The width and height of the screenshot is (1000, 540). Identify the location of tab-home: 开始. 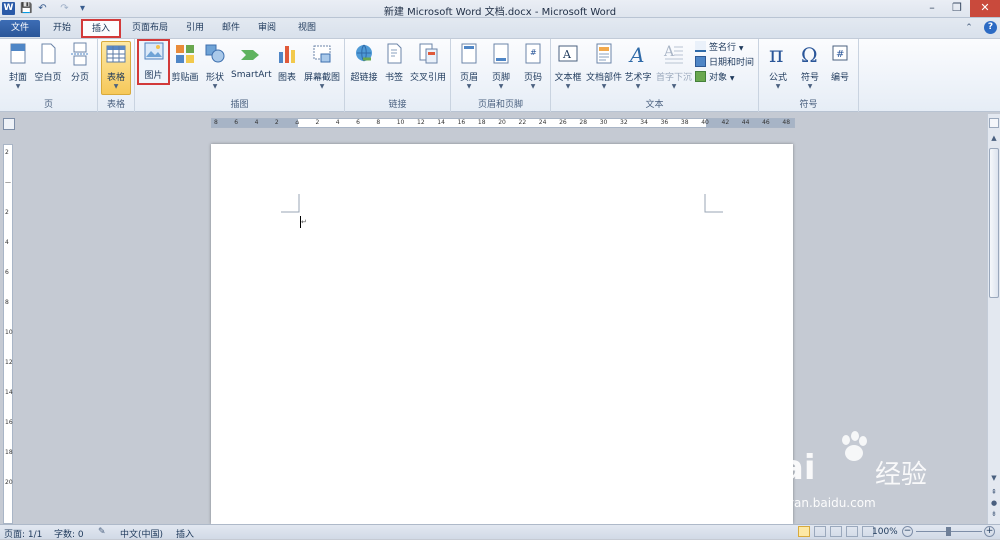
(62, 28).